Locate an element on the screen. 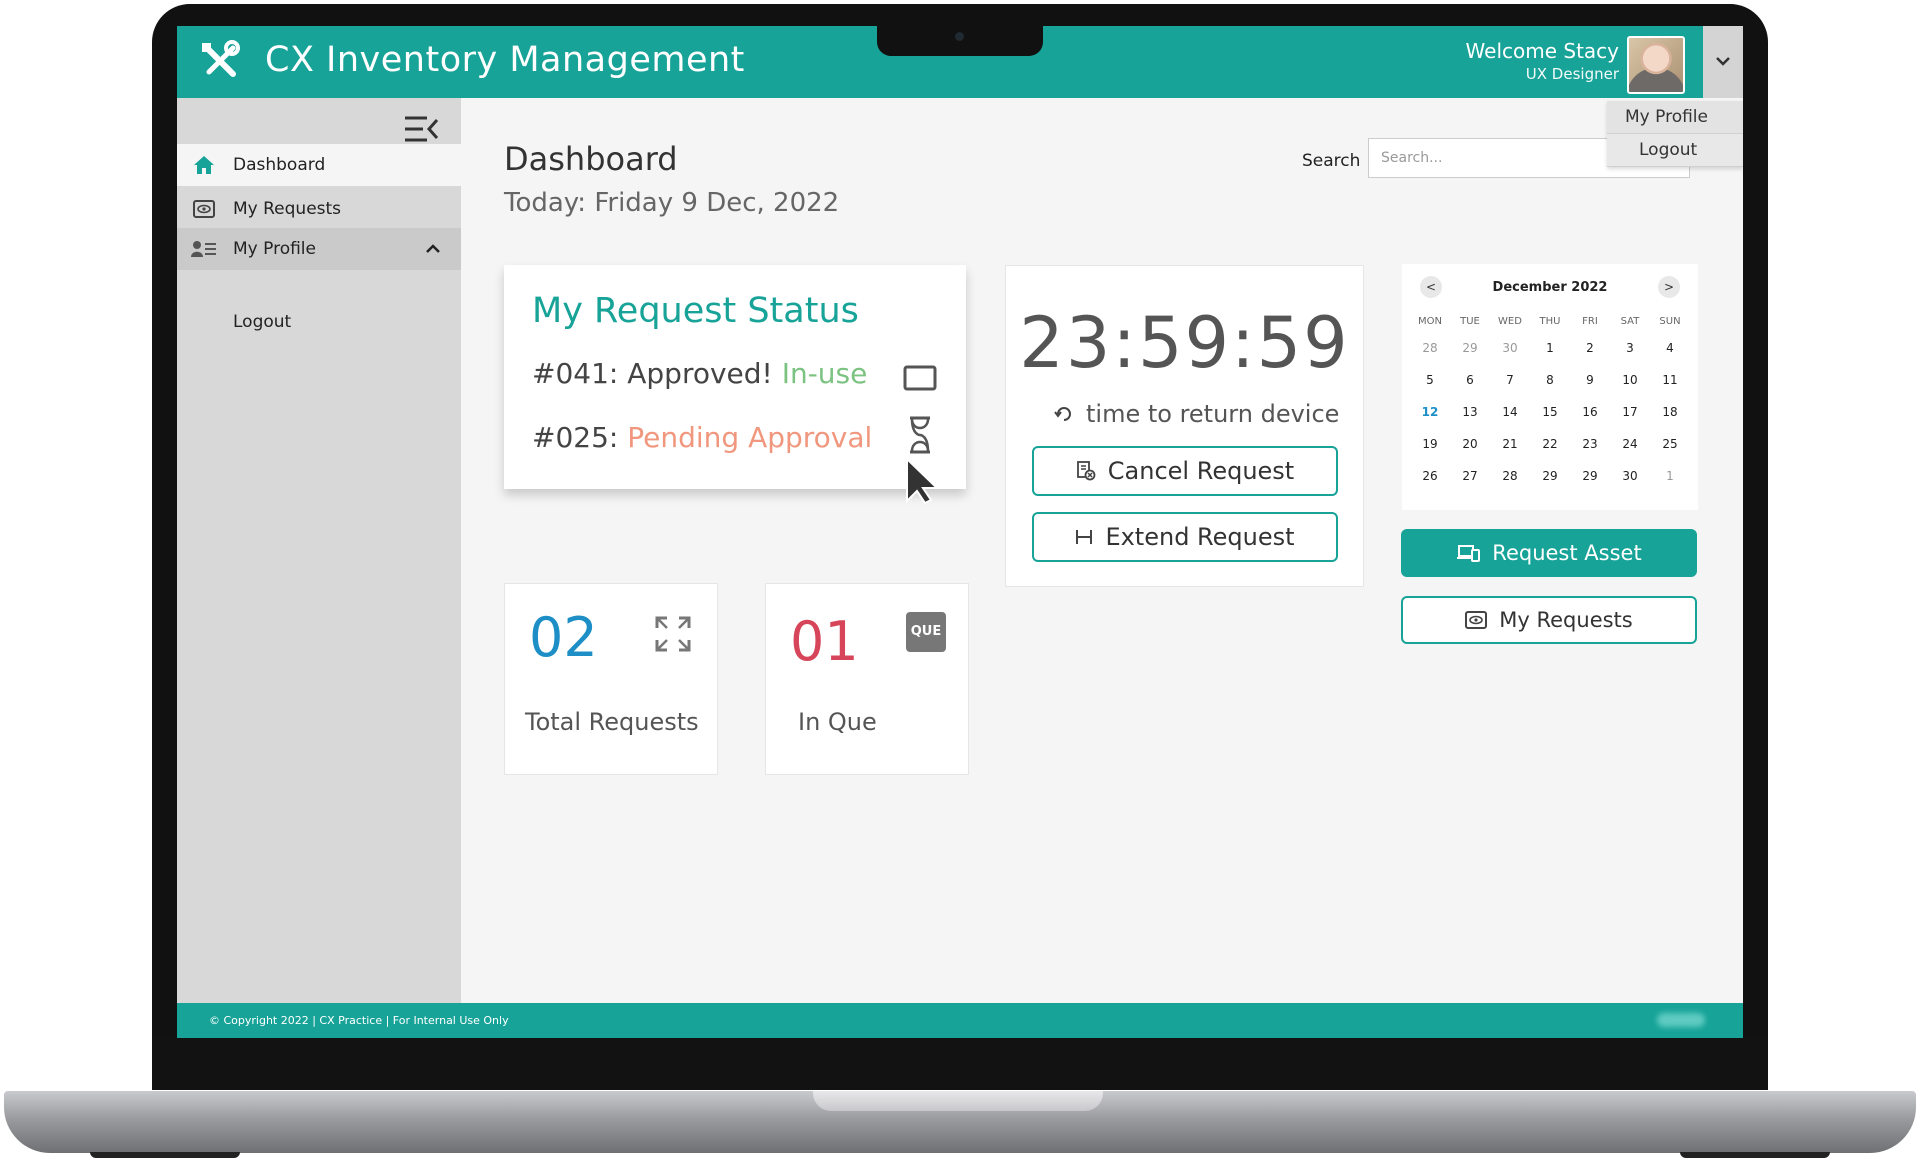 This screenshot has width=1920, height=1169. in-queue-label: In Que is located at coordinates (837, 722).